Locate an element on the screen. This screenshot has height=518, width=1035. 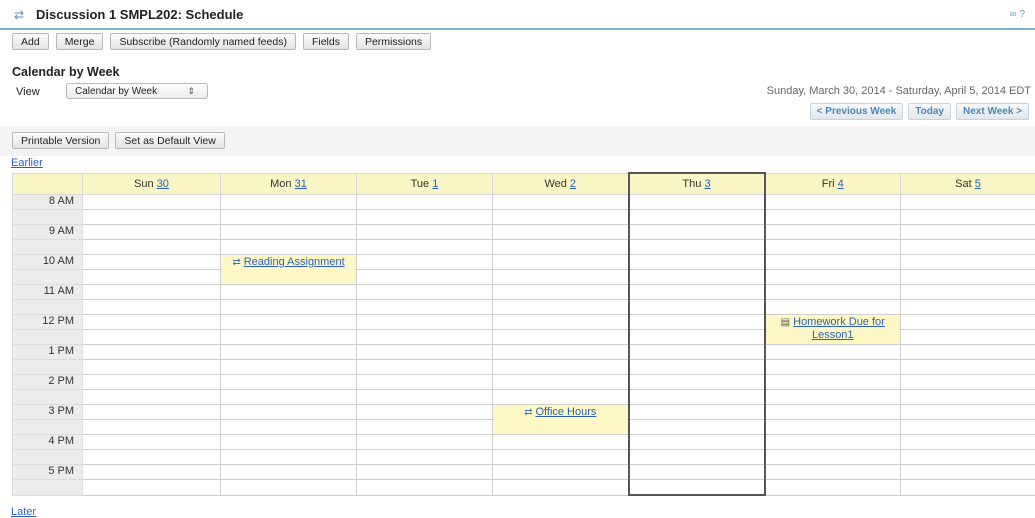
permissions-button: Permissions is located at coordinates (393, 41).